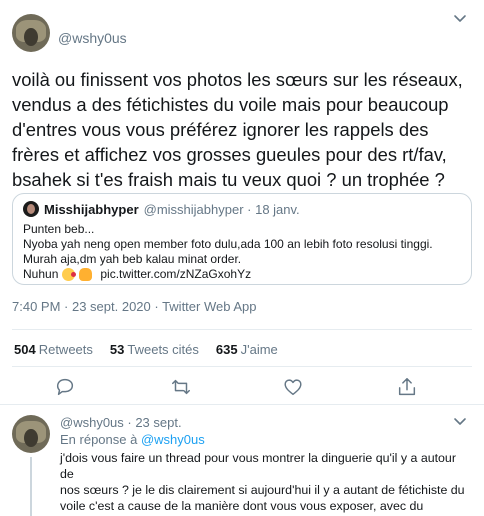  What do you see at coordinates (91, 209) in the screenshot?
I see `quoted-author-name: Misshijabhyper` at bounding box center [91, 209].